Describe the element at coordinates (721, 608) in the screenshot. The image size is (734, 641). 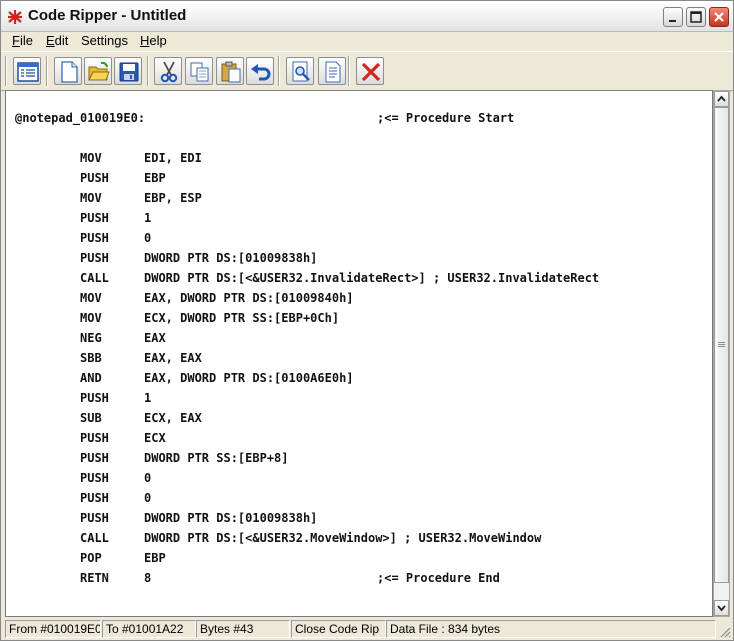
I see `scroll-down-button` at that location.